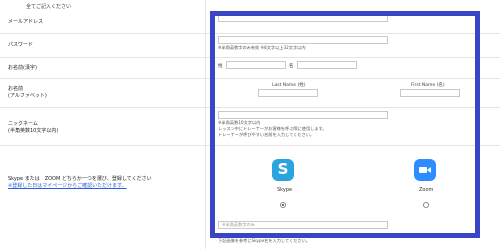  Describe the element at coordinates (205, 124) in the screenshot. I see `column-divider` at that location.